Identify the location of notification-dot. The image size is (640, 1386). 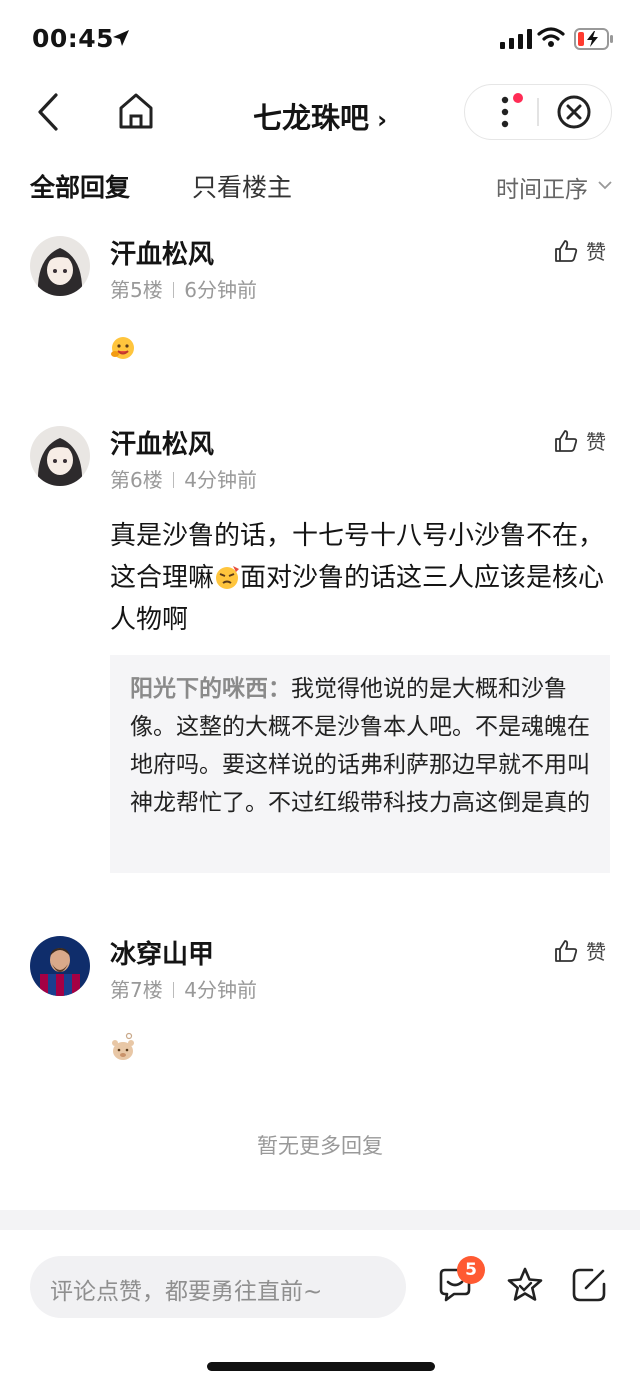
(518, 98).